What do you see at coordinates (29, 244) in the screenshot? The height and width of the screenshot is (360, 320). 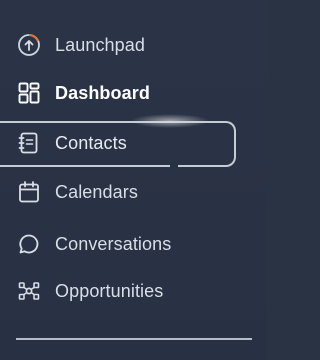 I see `chat-bubble-icon` at bounding box center [29, 244].